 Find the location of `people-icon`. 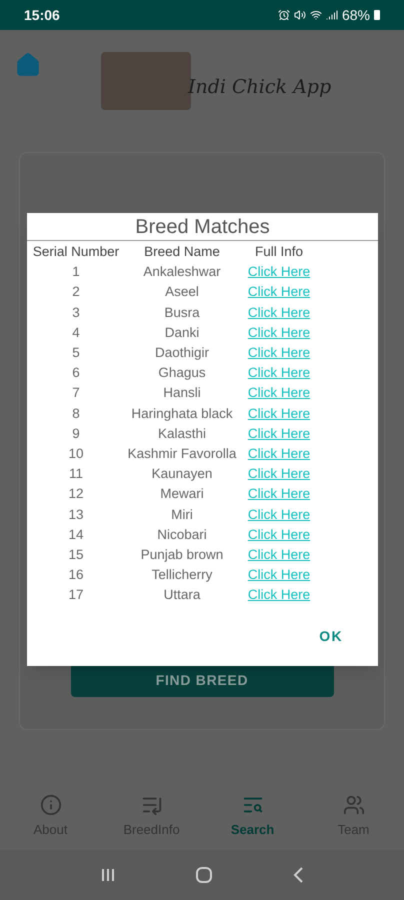

people-icon is located at coordinates (353, 805).